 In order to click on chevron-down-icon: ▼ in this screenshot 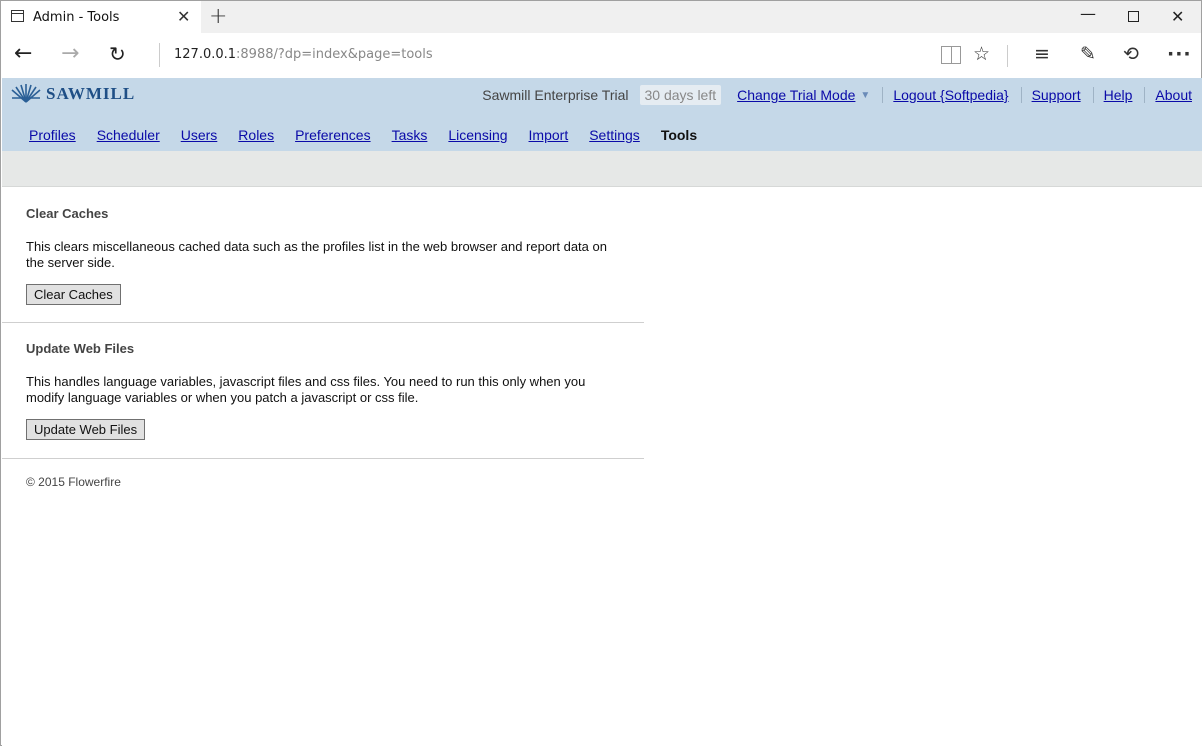, I will do `click(865, 95)`.